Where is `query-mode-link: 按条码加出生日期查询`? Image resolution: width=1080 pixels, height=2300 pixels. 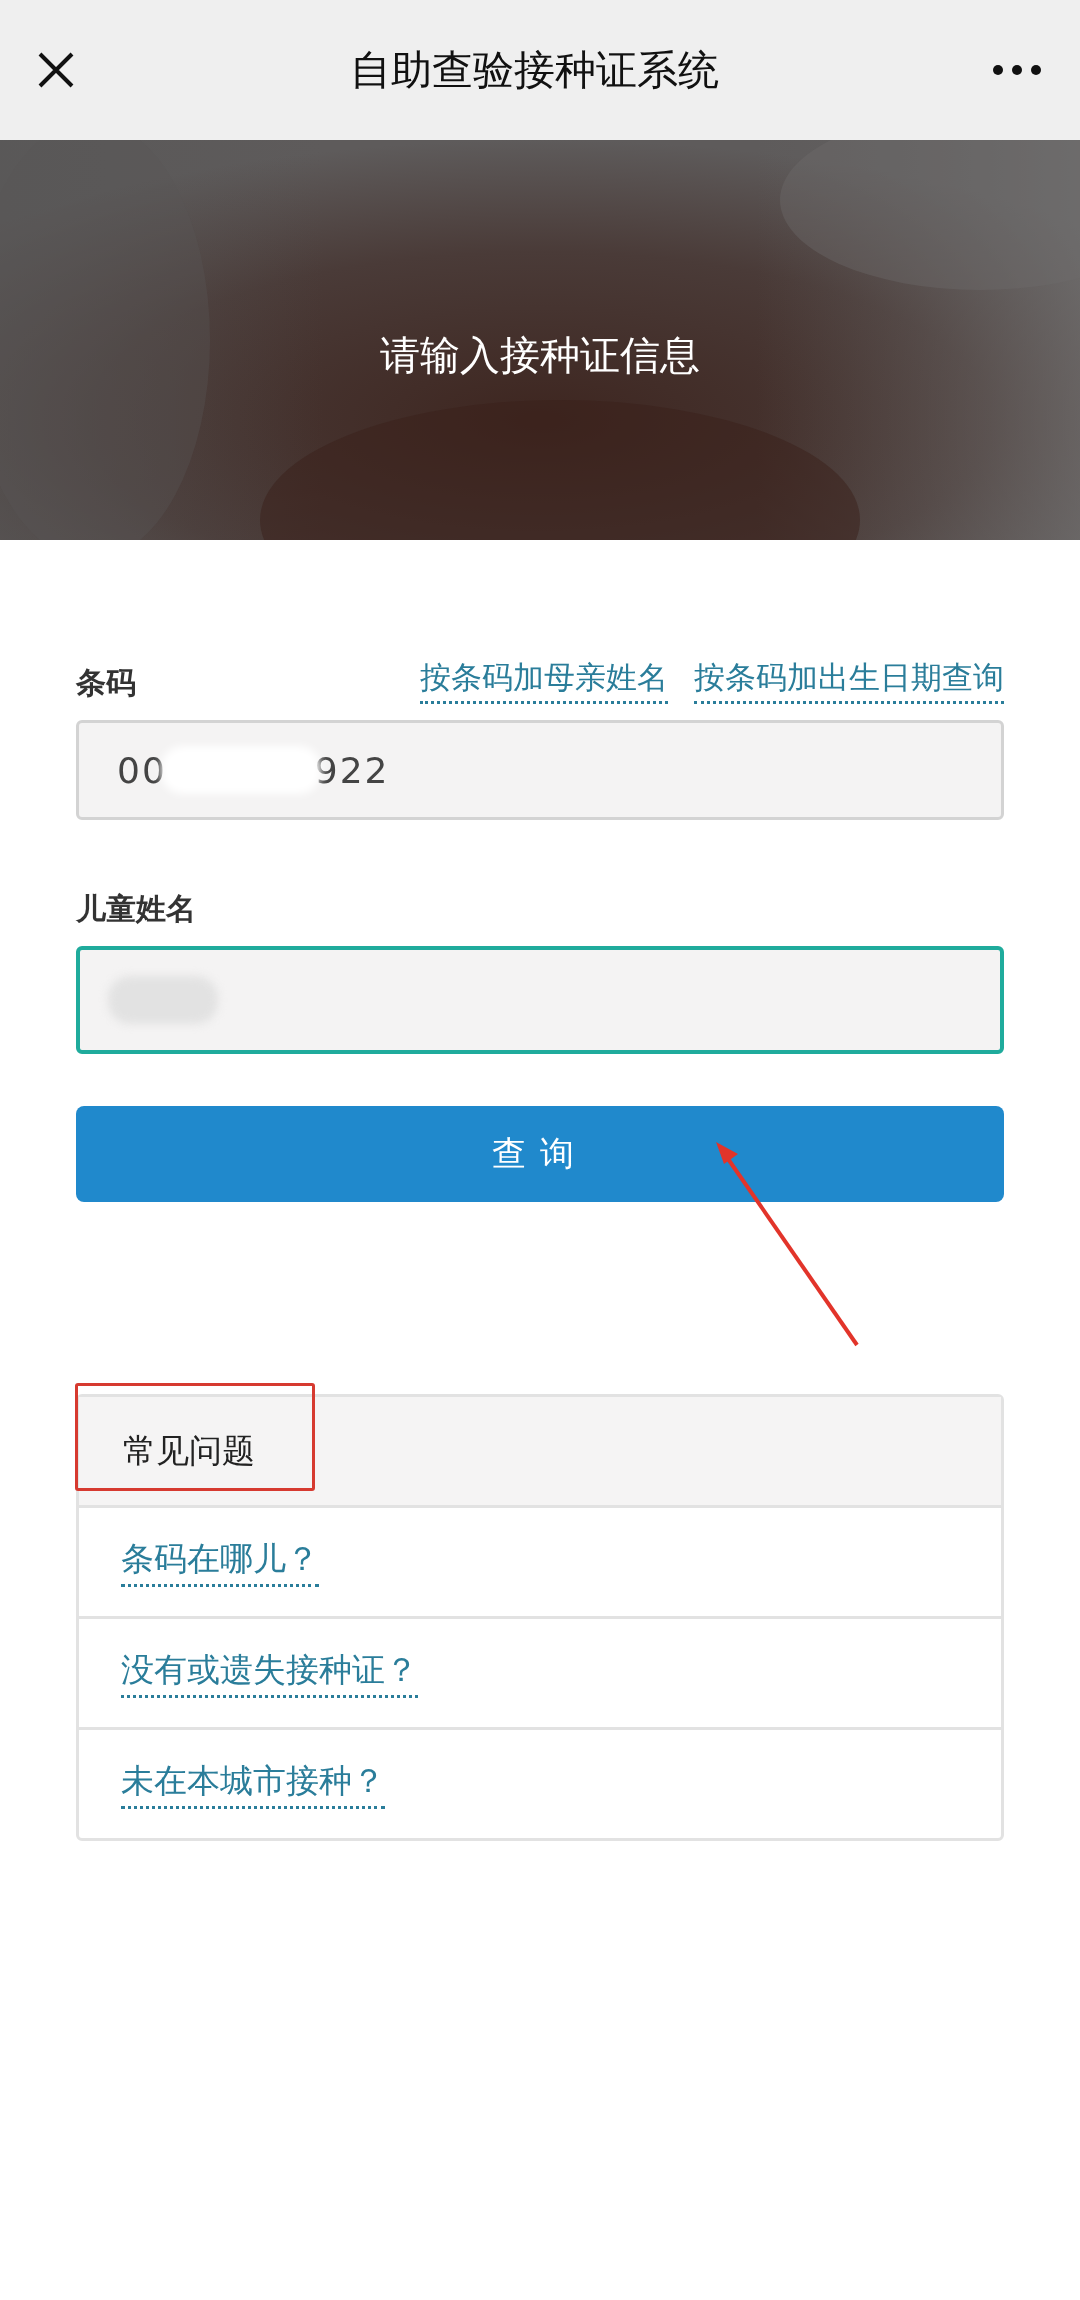
query-mode-link: 按条码加出生日期查询 is located at coordinates (849, 680).